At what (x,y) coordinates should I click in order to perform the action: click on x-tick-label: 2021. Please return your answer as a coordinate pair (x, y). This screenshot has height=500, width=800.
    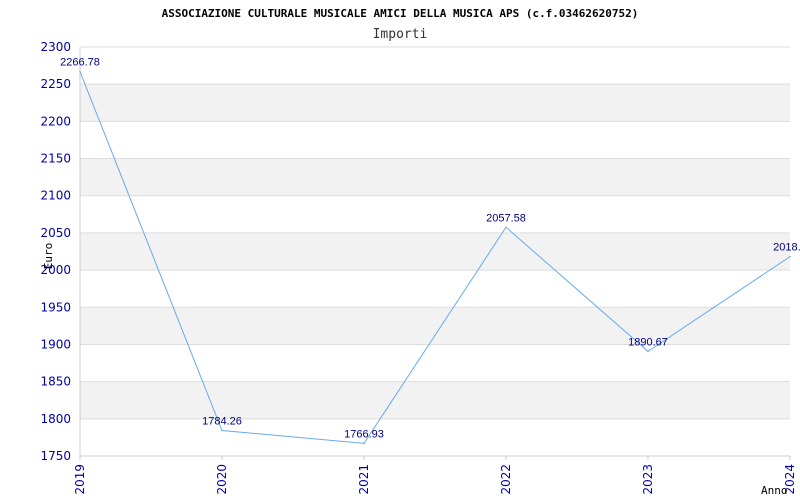
    Looking at the image, I should click on (364, 479).